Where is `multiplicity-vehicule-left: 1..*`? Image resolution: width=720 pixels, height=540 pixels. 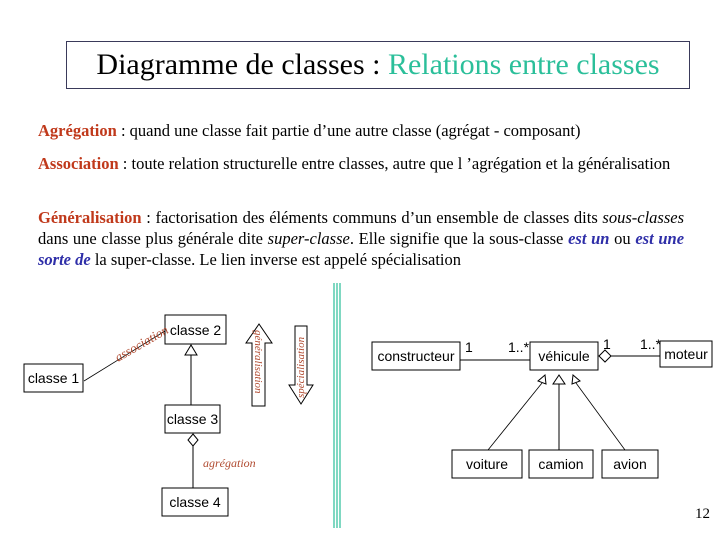
multiplicity-vehicule-left: 1..* is located at coordinates (519, 347).